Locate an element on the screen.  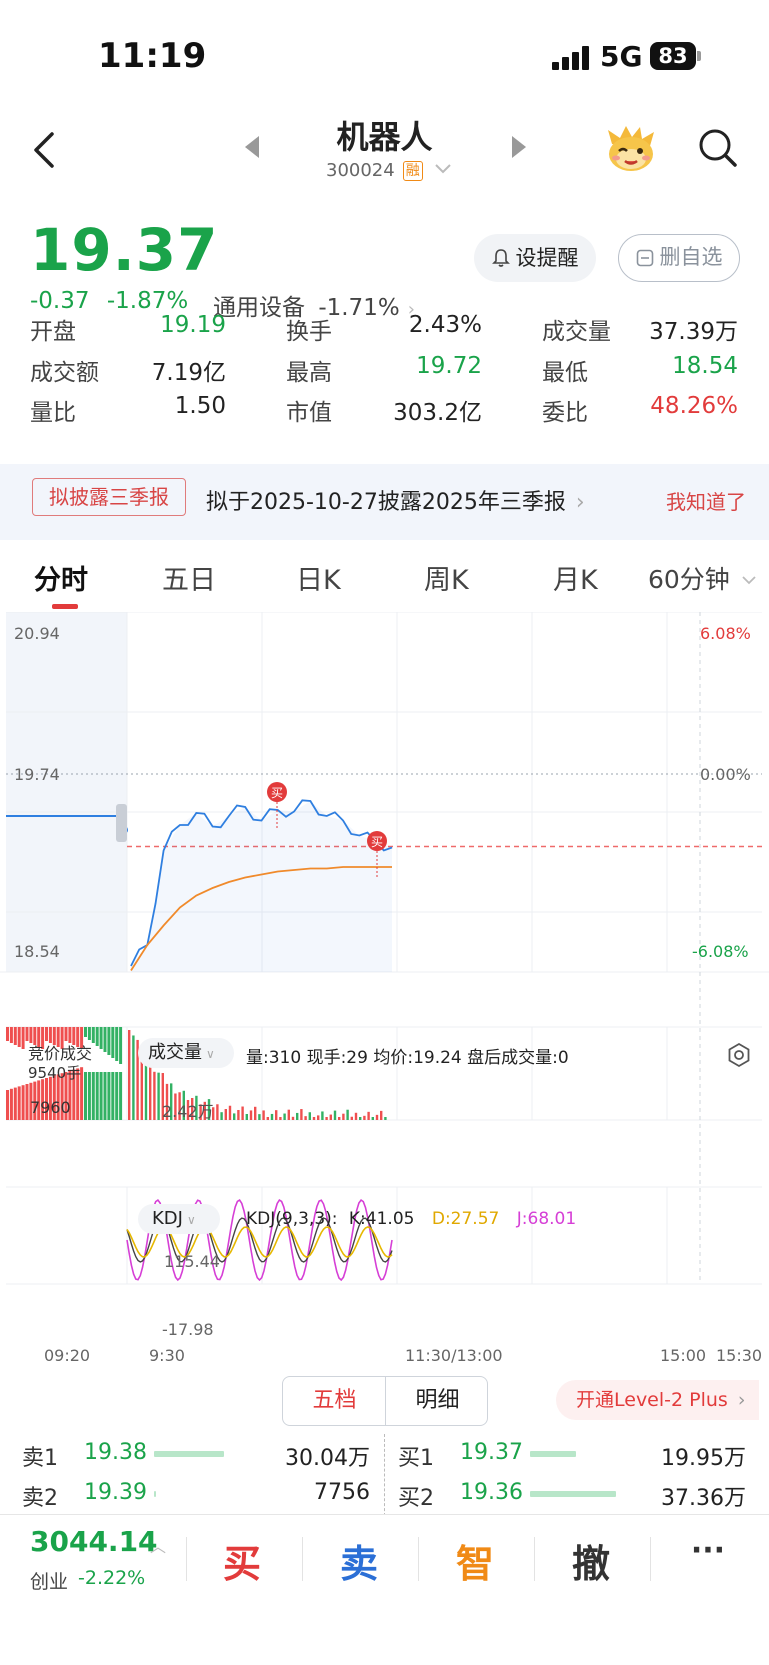
change-amount: -0.37 is located at coordinates (60, 301).